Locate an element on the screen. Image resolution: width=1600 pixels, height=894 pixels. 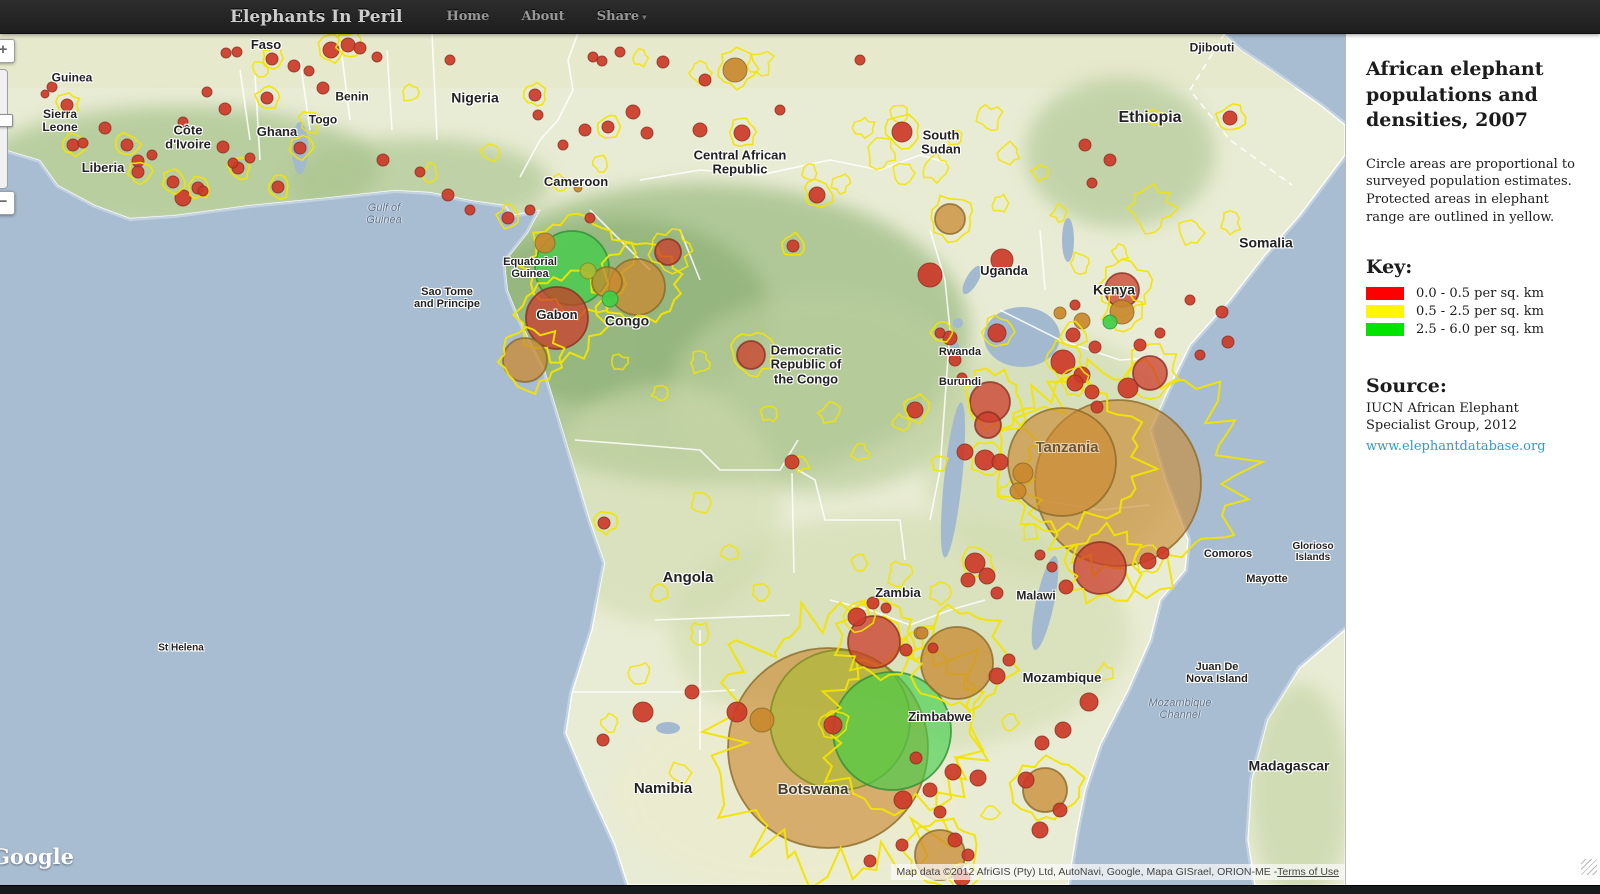
key-label-red: 0.0 - 0.5 per sq. km is located at coordinates (1480, 294).